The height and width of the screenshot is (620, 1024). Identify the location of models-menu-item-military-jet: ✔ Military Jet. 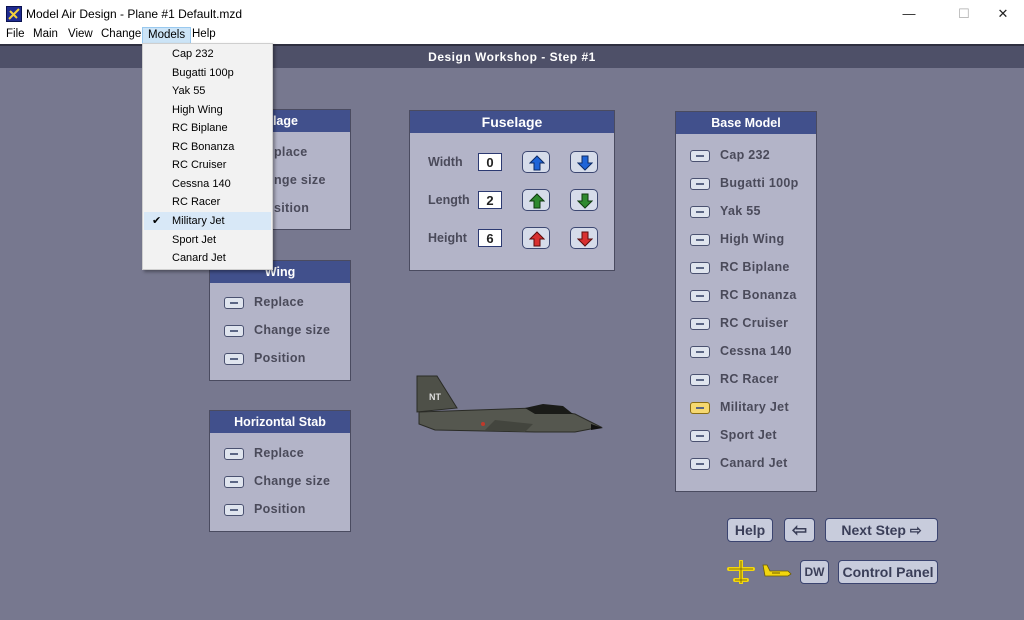
(207, 221).